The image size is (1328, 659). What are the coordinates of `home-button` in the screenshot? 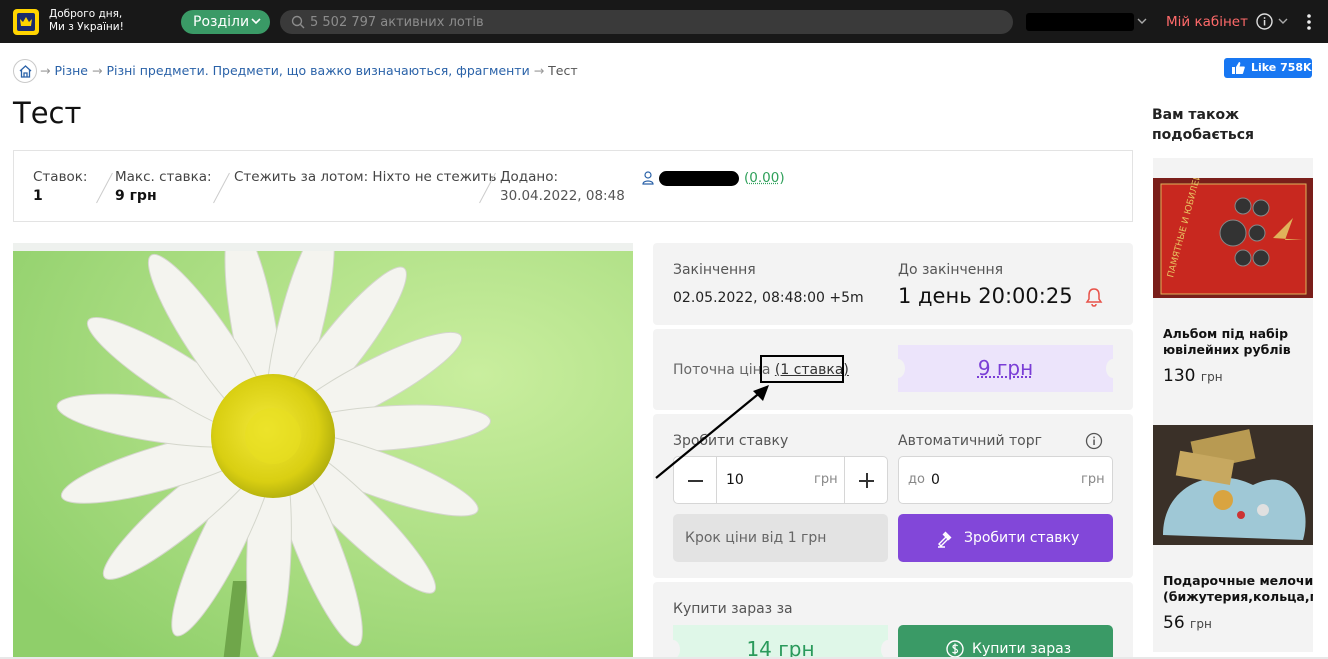 It's located at (25, 71).